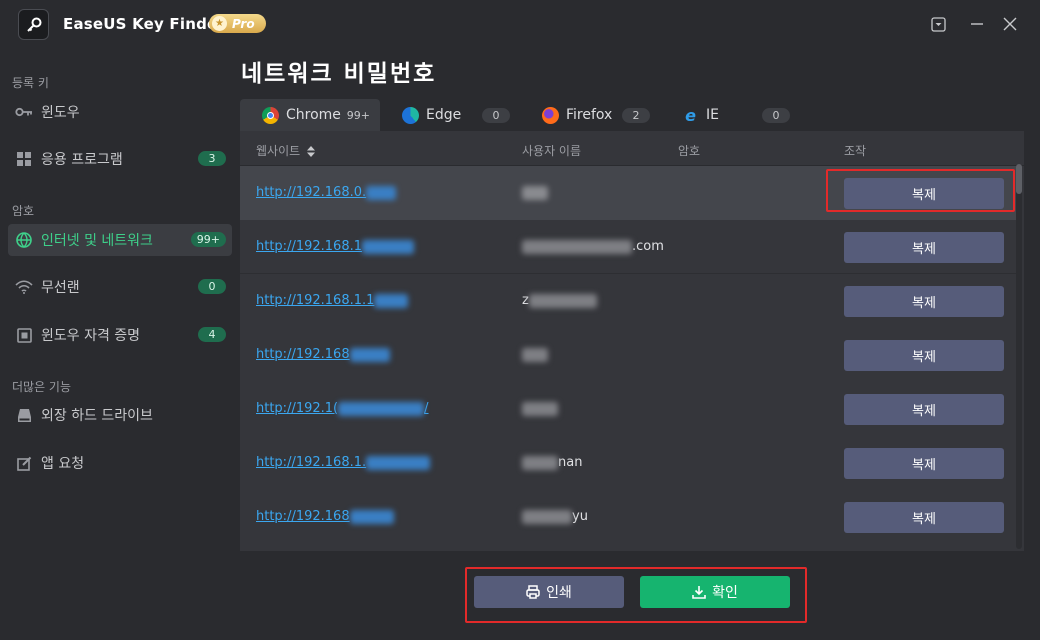  I want to click on minimize-icon, so click(977, 24).